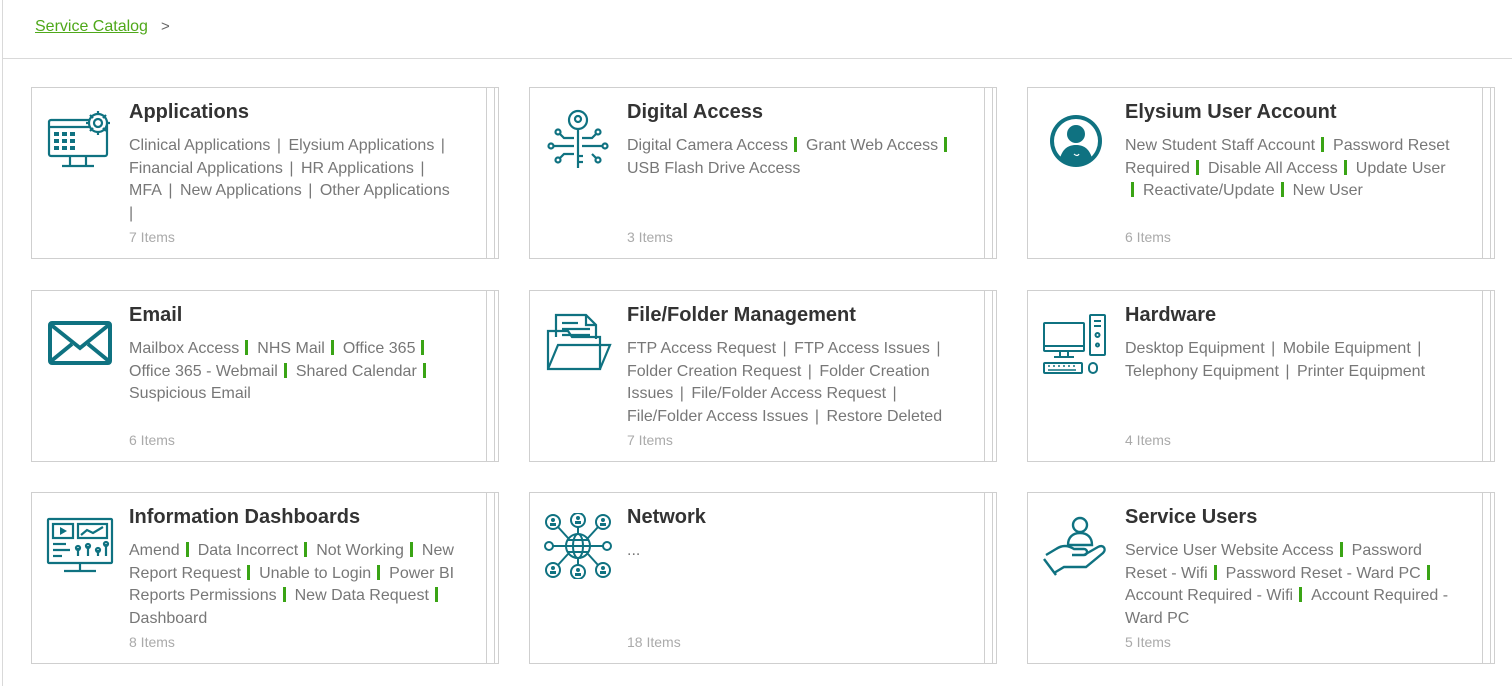 Image resolution: width=1512 pixels, height=686 pixels. What do you see at coordinates (379, 348) in the screenshot?
I see `card-link: Office 365` at bounding box center [379, 348].